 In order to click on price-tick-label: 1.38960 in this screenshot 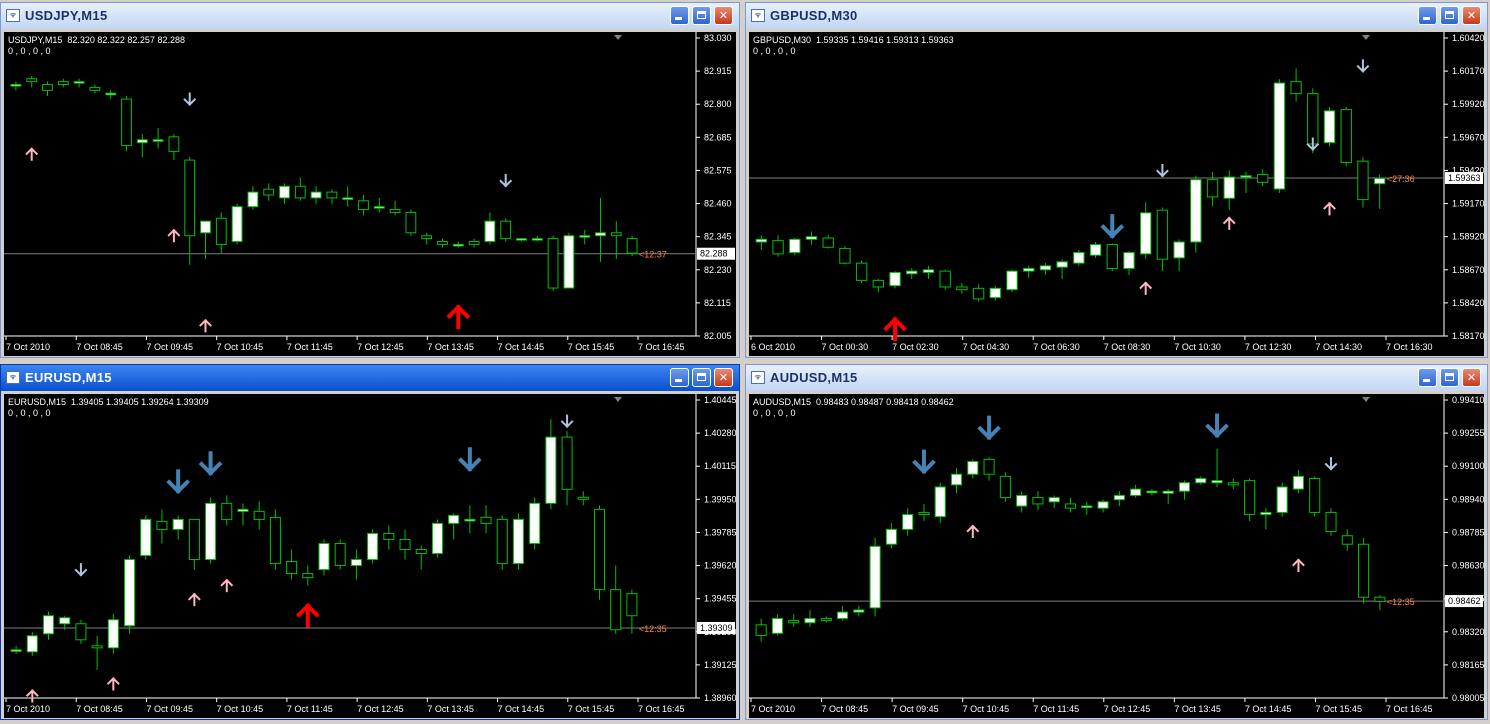, I will do `click(720, 698)`.